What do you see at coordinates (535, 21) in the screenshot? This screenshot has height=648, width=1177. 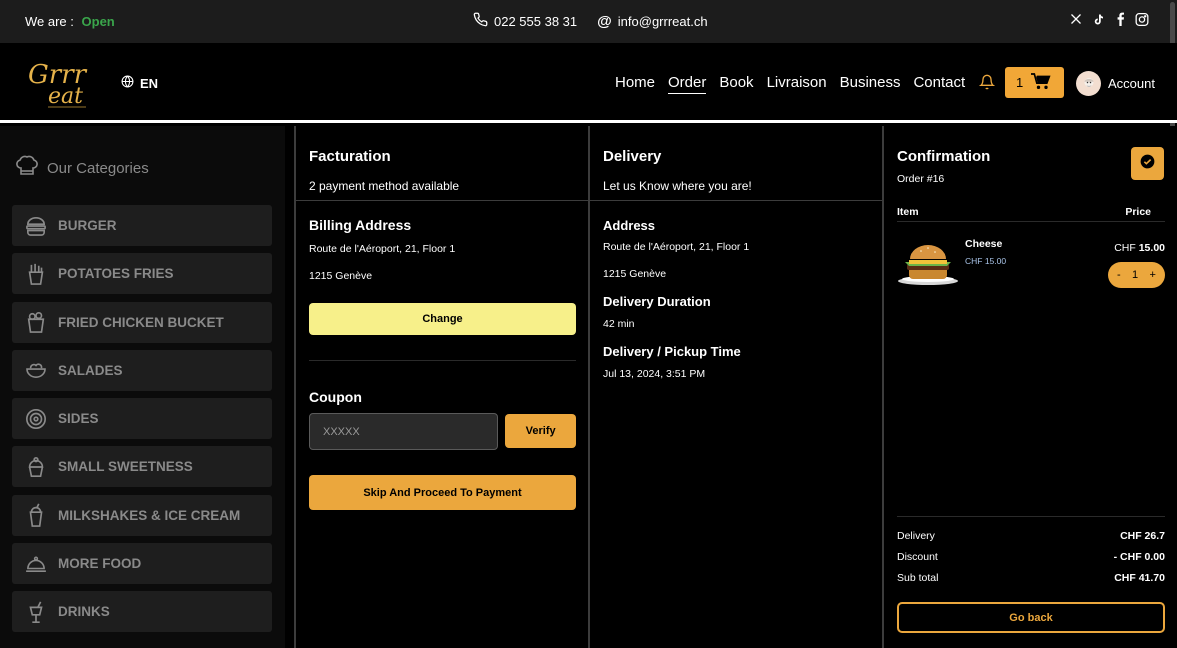 I see `phone-number: 022 555 38 31` at bounding box center [535, 21].